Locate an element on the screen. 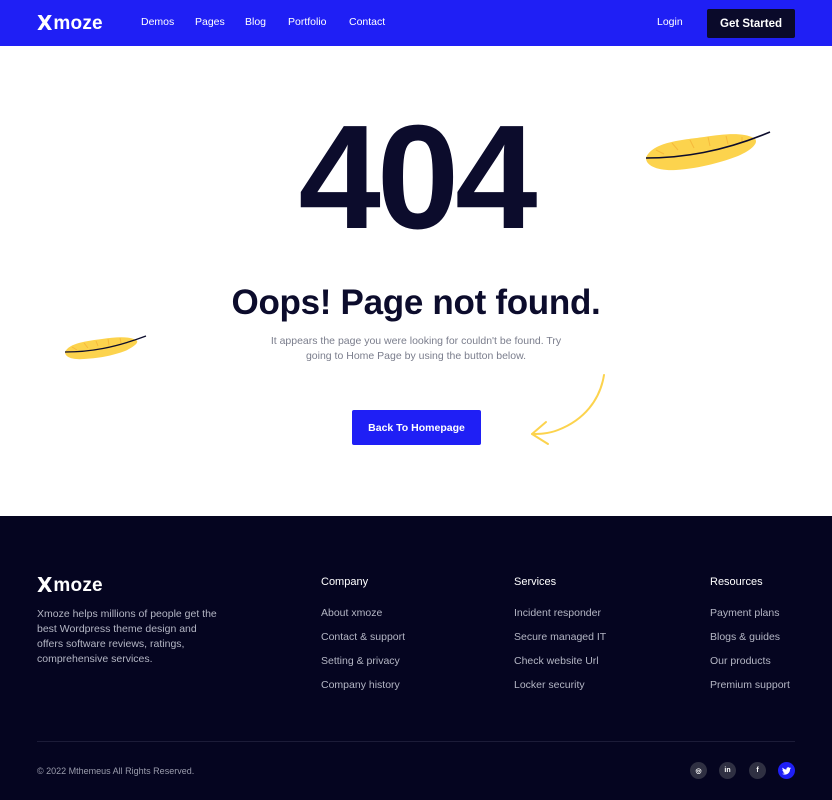  footer-link: Secure managed IT is located at coordinates (560, 643).